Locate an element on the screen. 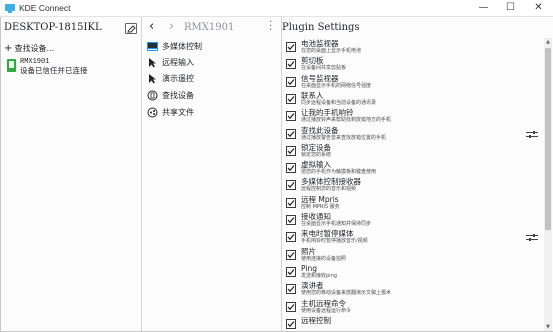  plugin-description: 在桌面显示手机的网络信号强度 is located at coordinates (336, 85).